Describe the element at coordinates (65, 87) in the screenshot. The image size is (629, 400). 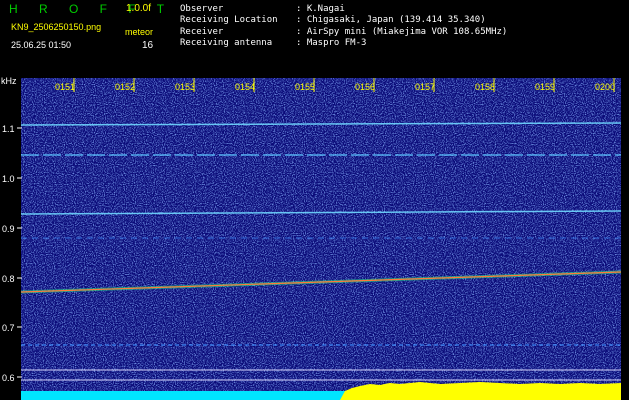
I see `x-tick-label: 0151` at that location.